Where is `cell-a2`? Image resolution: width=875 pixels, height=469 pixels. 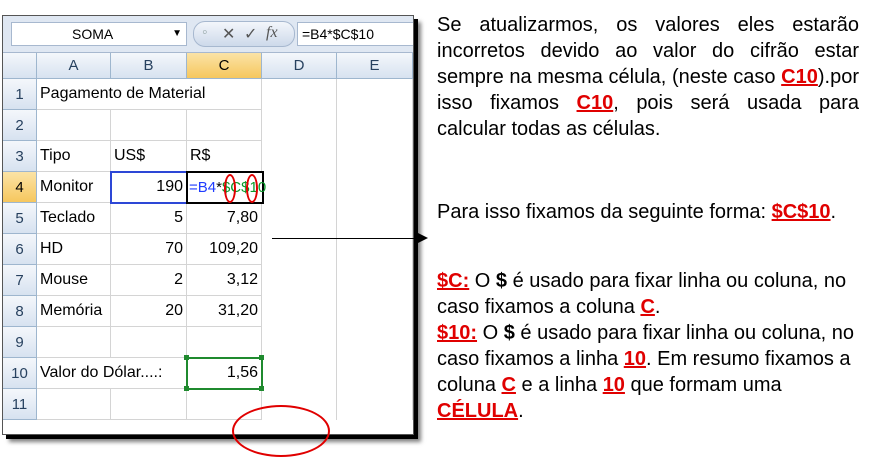 cell-a2 is located at coordinates (74, 125).